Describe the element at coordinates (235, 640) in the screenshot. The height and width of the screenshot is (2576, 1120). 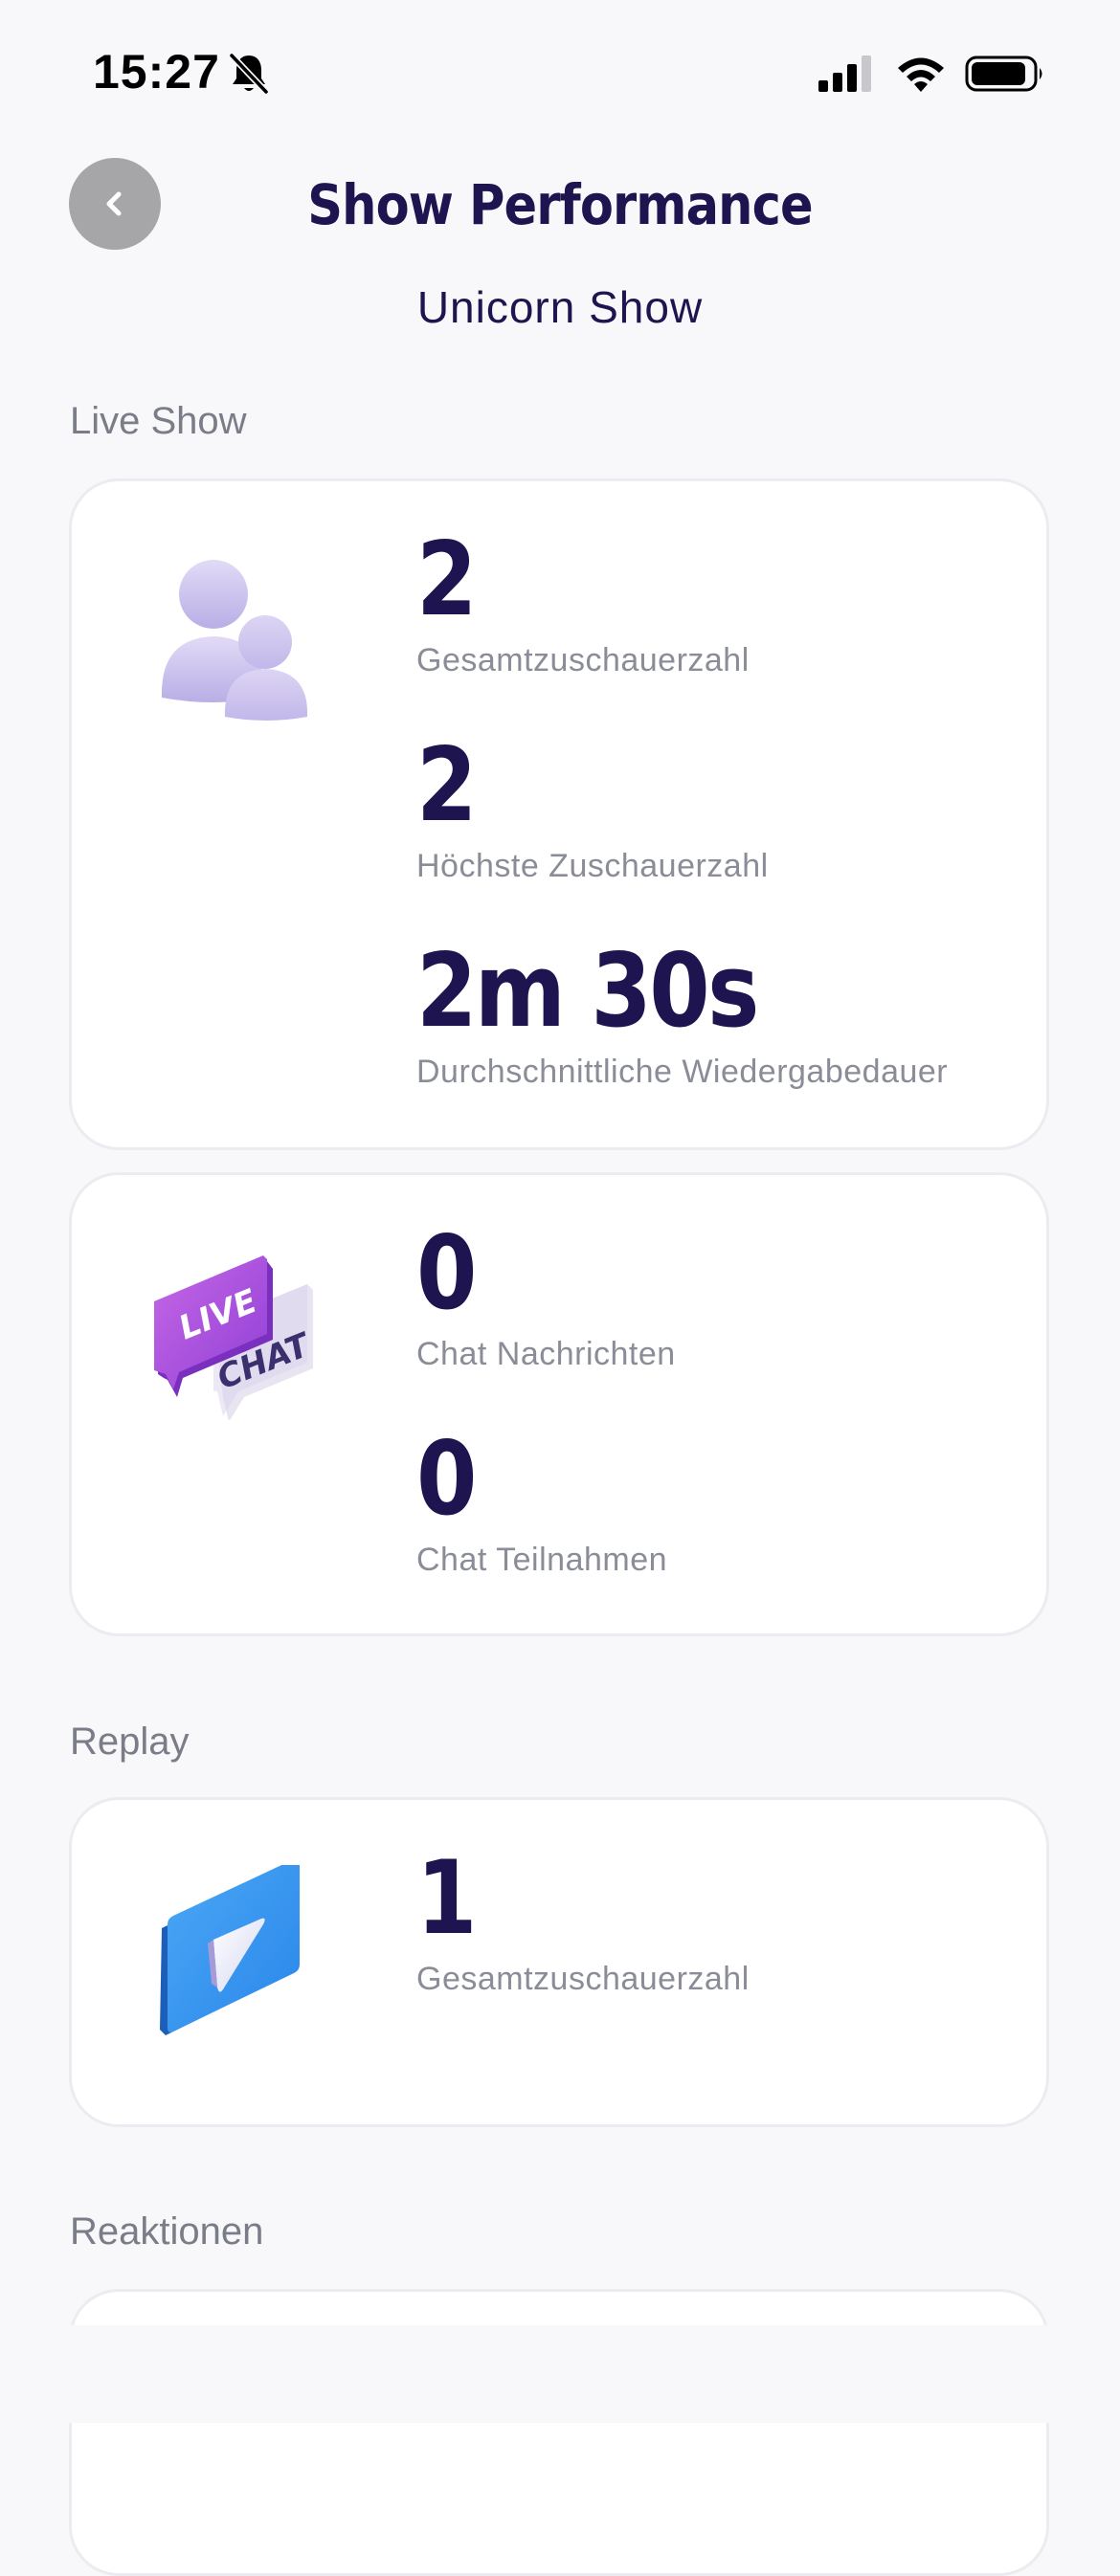
I see `users-icon` at that location.